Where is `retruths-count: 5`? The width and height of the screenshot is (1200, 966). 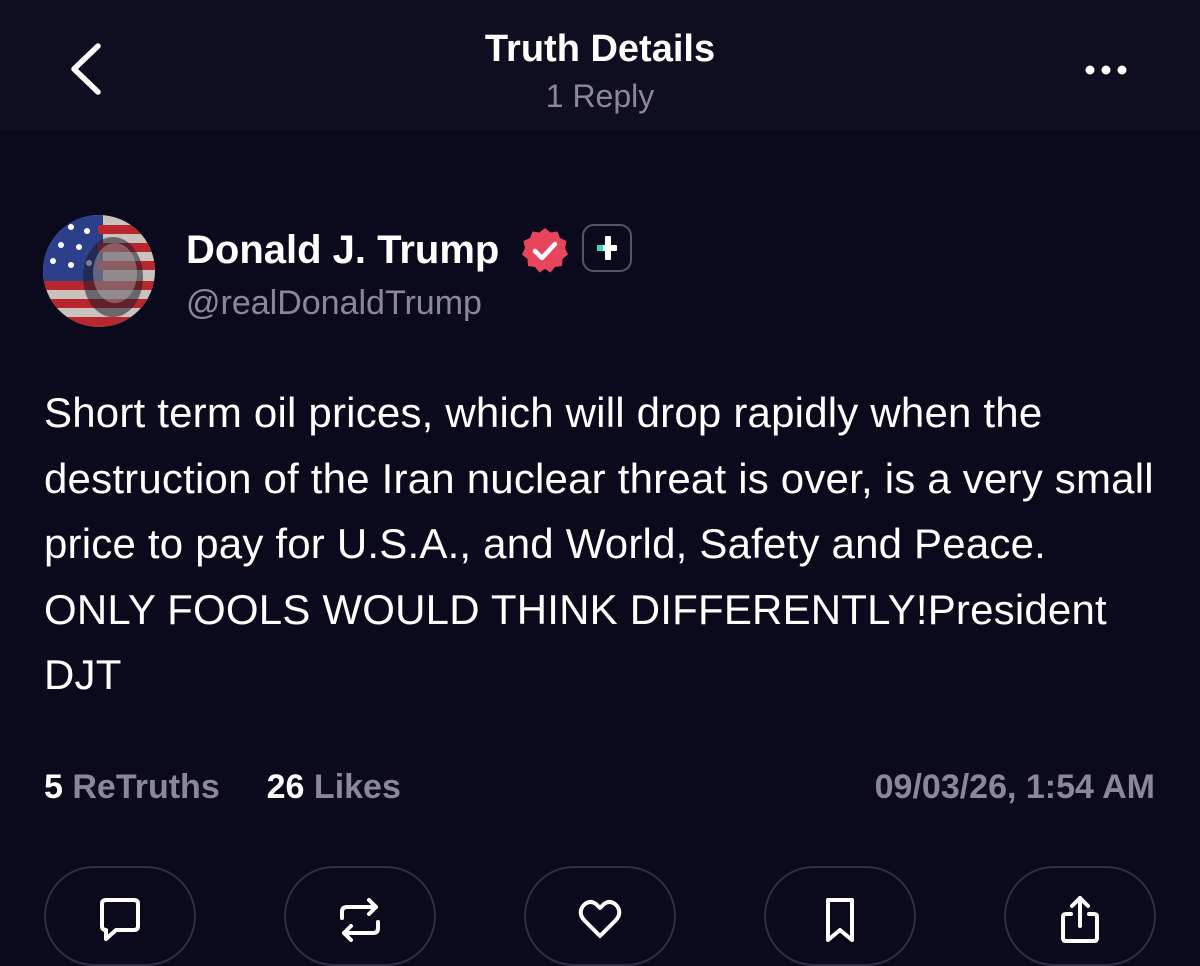
retruths-count: 5 is located at coordinates (53, 787).